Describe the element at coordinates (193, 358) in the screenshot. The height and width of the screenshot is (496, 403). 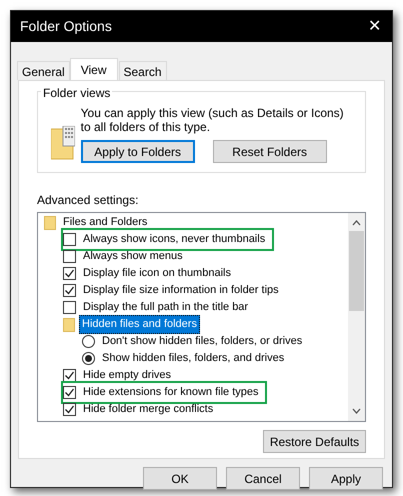
I see `option-label: Show hidden files, folders, and drives` at that location.